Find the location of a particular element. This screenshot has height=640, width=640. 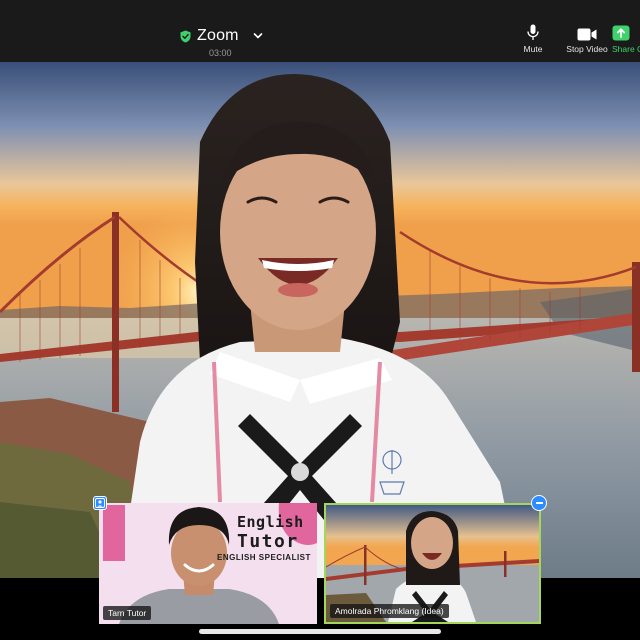

share-content-label: Share C is located at coordinates (626, 49).